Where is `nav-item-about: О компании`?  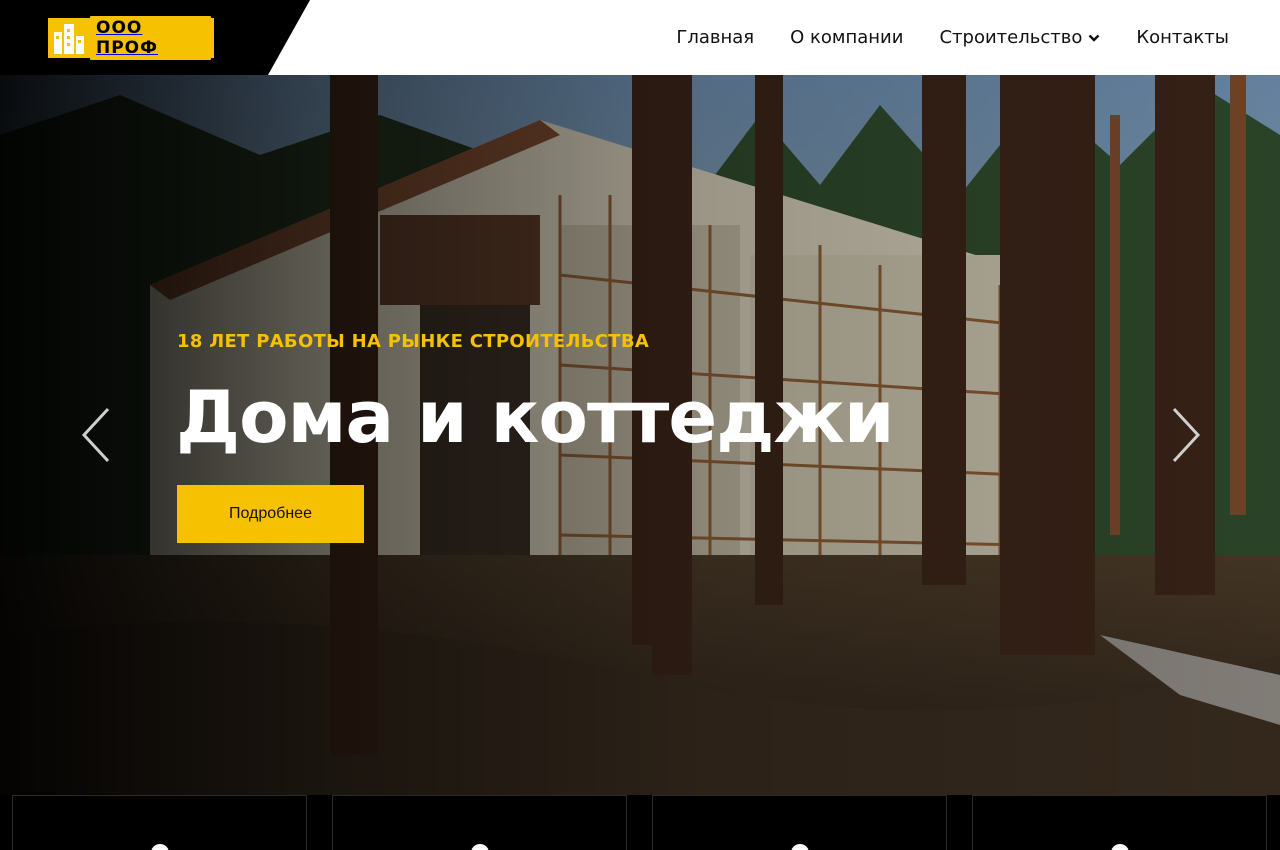 nav-item-about: О компании is located at coordinates (846, 37).